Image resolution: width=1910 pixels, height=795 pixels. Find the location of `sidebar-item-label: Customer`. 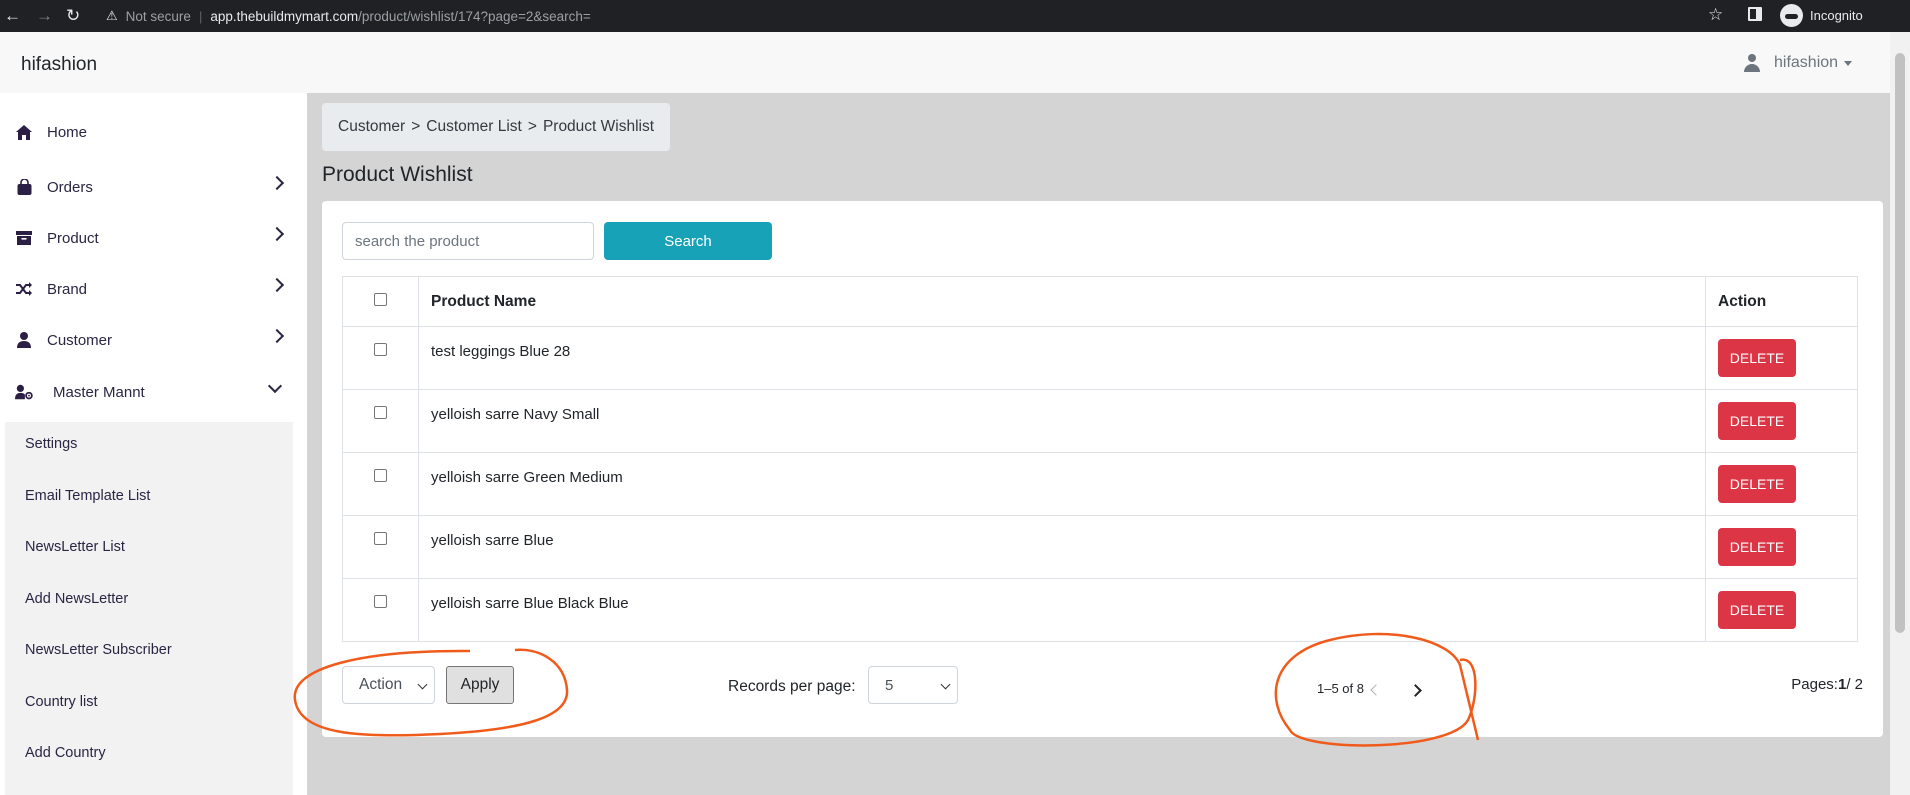

sidebar-item-label: Customer is located at coordinates (80, 340).